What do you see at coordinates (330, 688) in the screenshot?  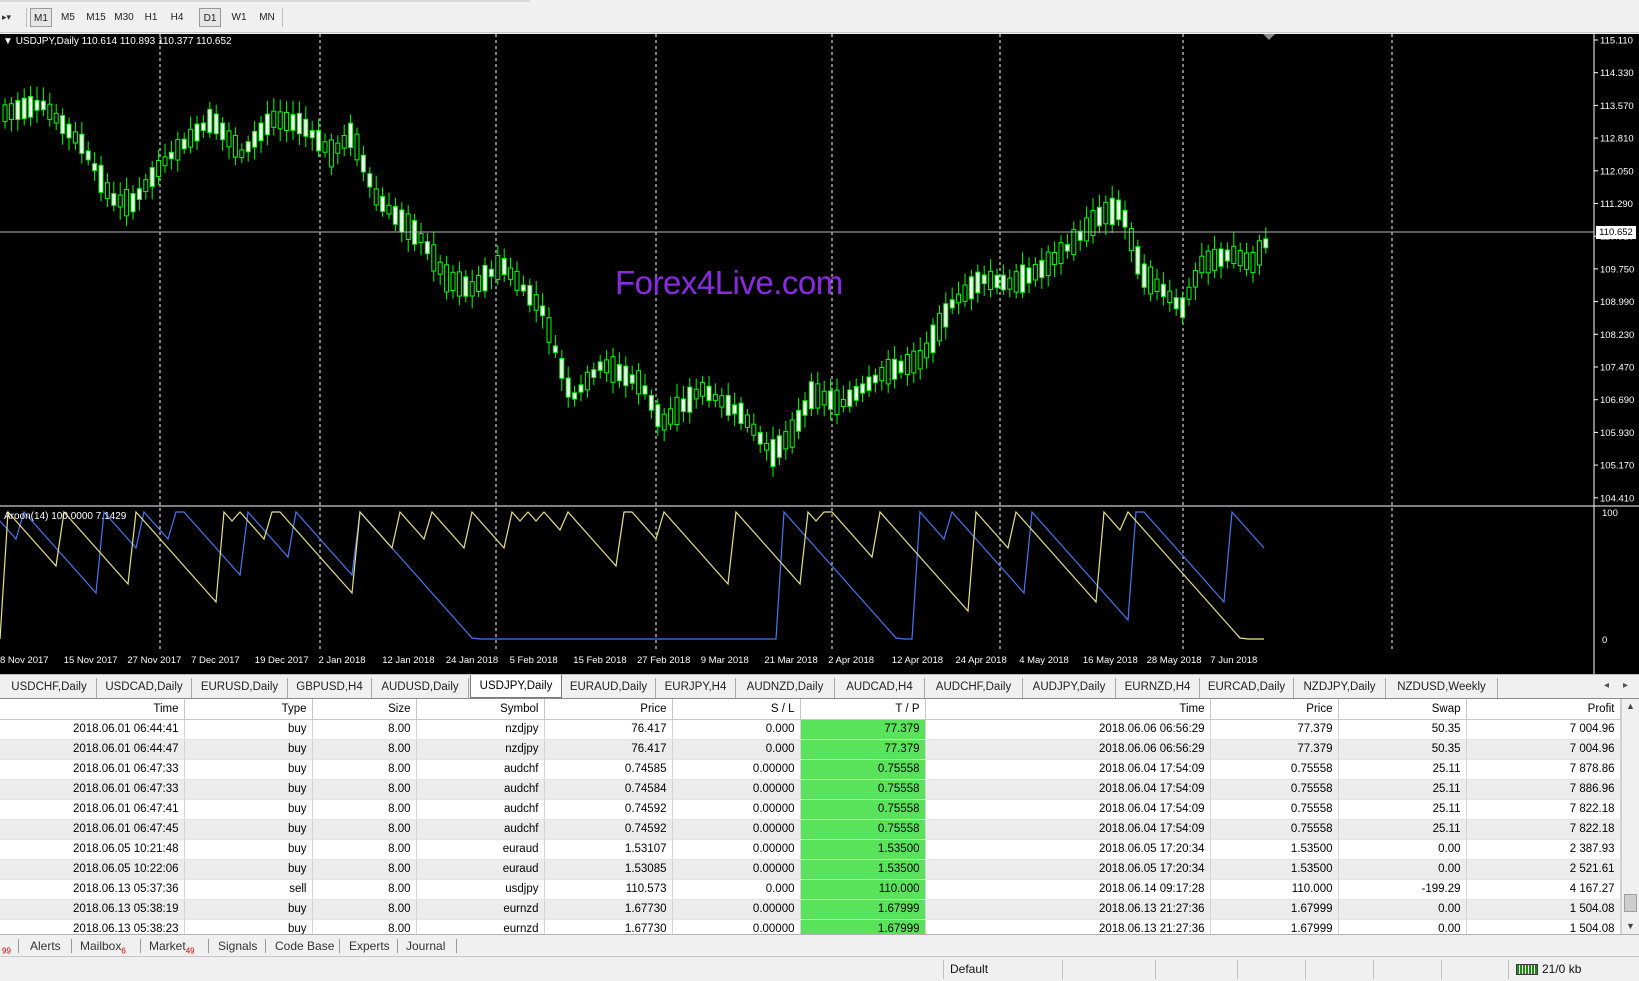 I see `chart-tab-gbpusd-h4: GBPUSD,H4` at bounding box center [330, 688].